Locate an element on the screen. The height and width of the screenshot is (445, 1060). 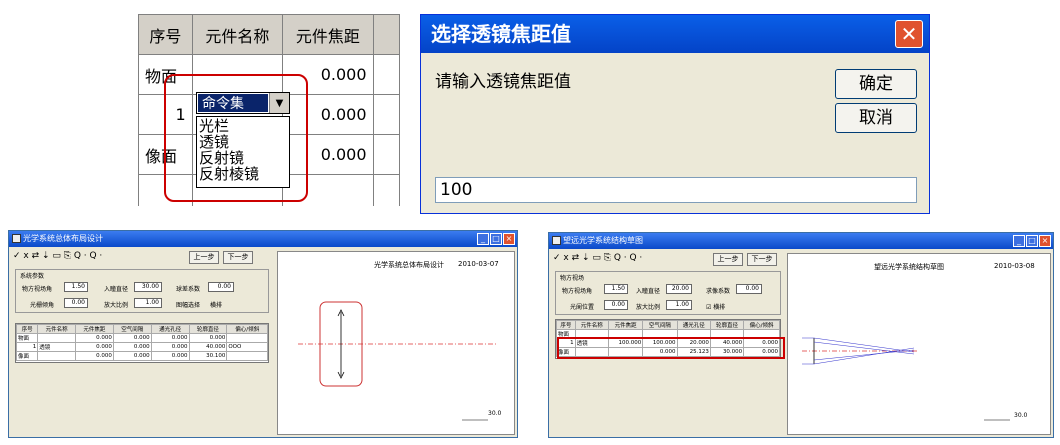
sketch-canvas: 望远光学系统结构草图 2010-03-08 30.0 is located at coordinates (919, 344).